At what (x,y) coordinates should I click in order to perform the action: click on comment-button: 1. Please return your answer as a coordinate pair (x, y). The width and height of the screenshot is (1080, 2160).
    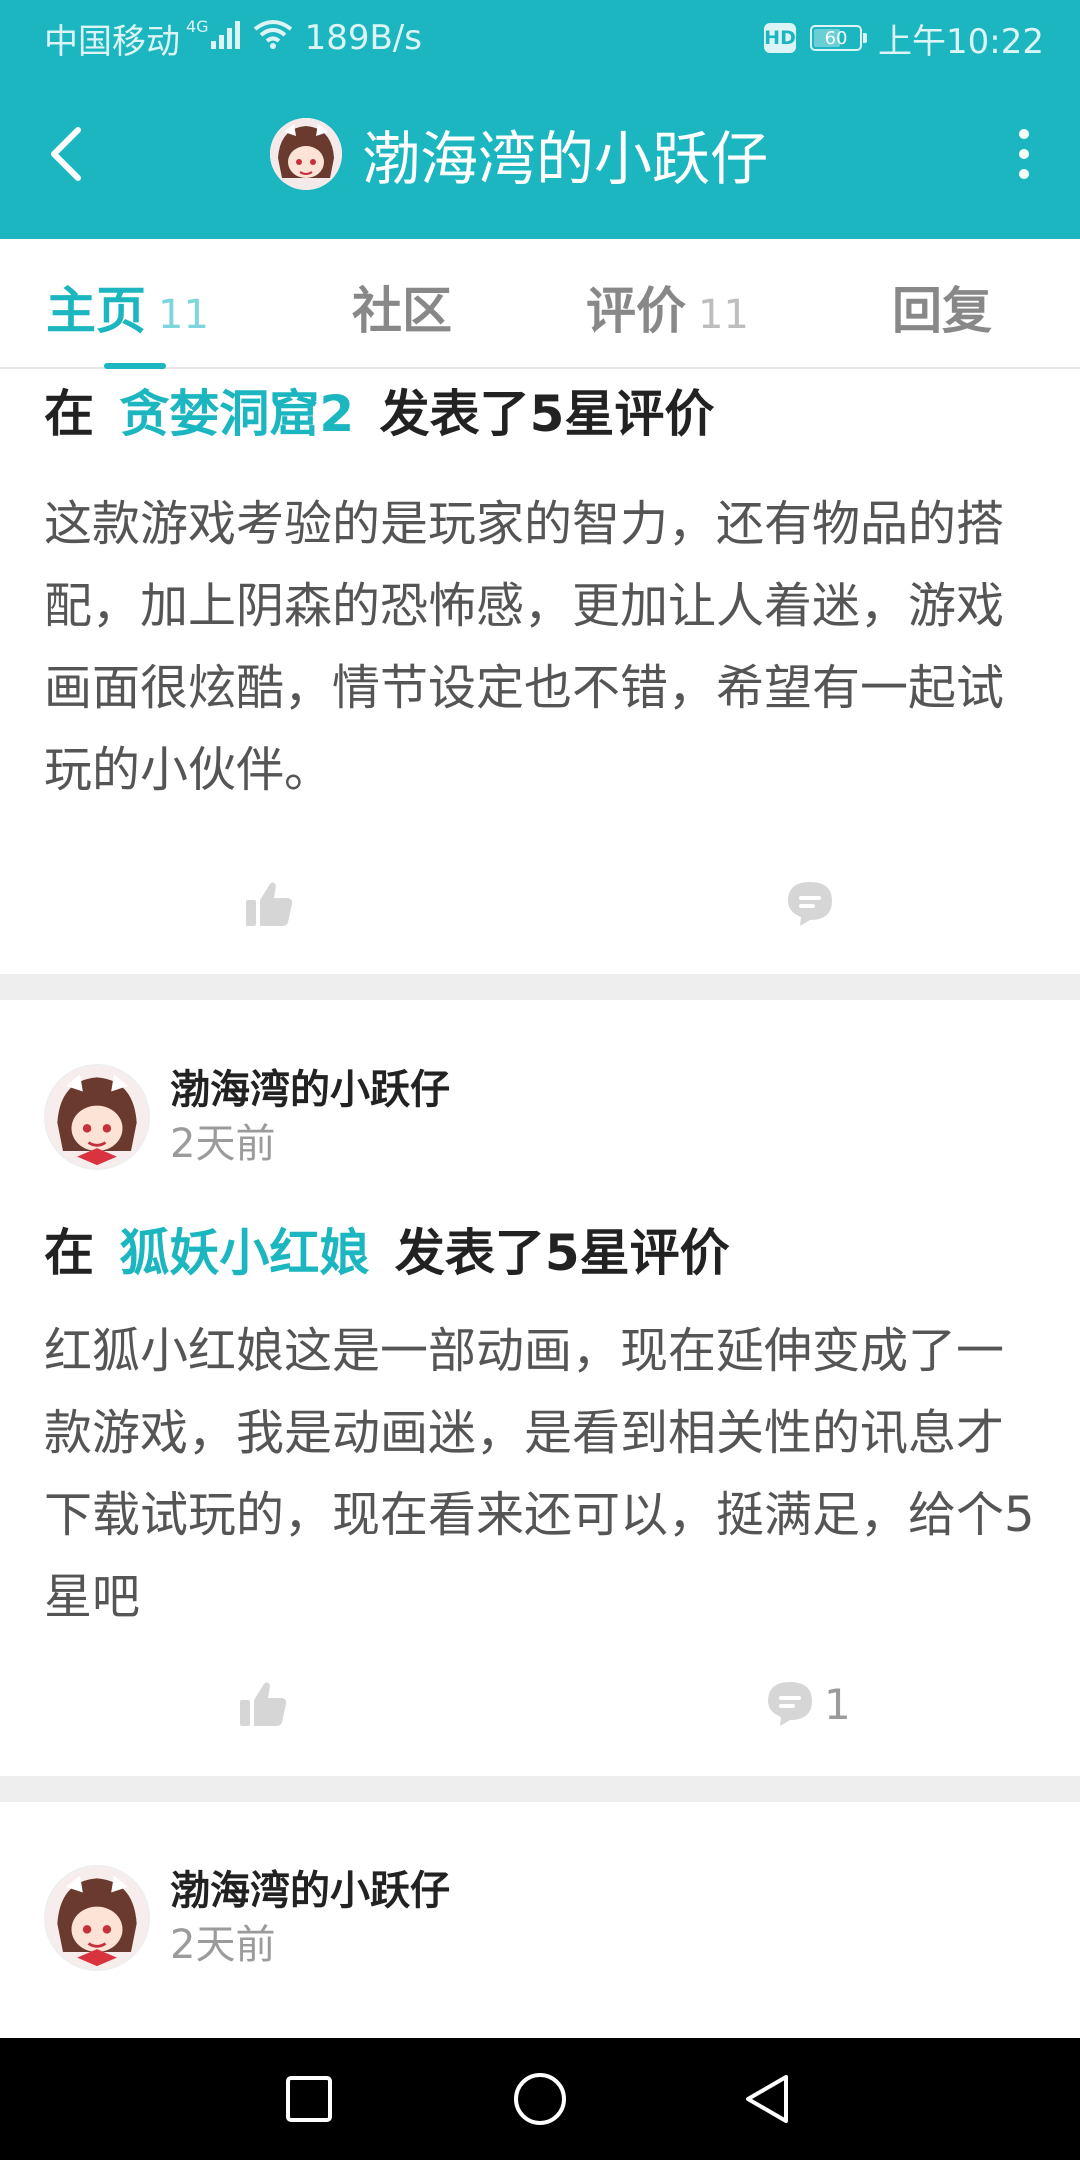
    Looking at the image, I should click on (808, 1704).